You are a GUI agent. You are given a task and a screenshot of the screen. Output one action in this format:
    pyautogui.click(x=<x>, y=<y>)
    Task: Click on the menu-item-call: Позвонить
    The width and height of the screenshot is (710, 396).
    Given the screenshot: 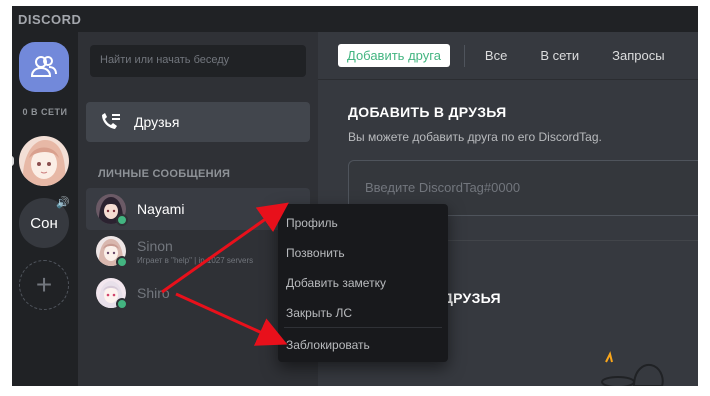 What is the action you would take?
    pyautogui.click(x=315, y=253)
    